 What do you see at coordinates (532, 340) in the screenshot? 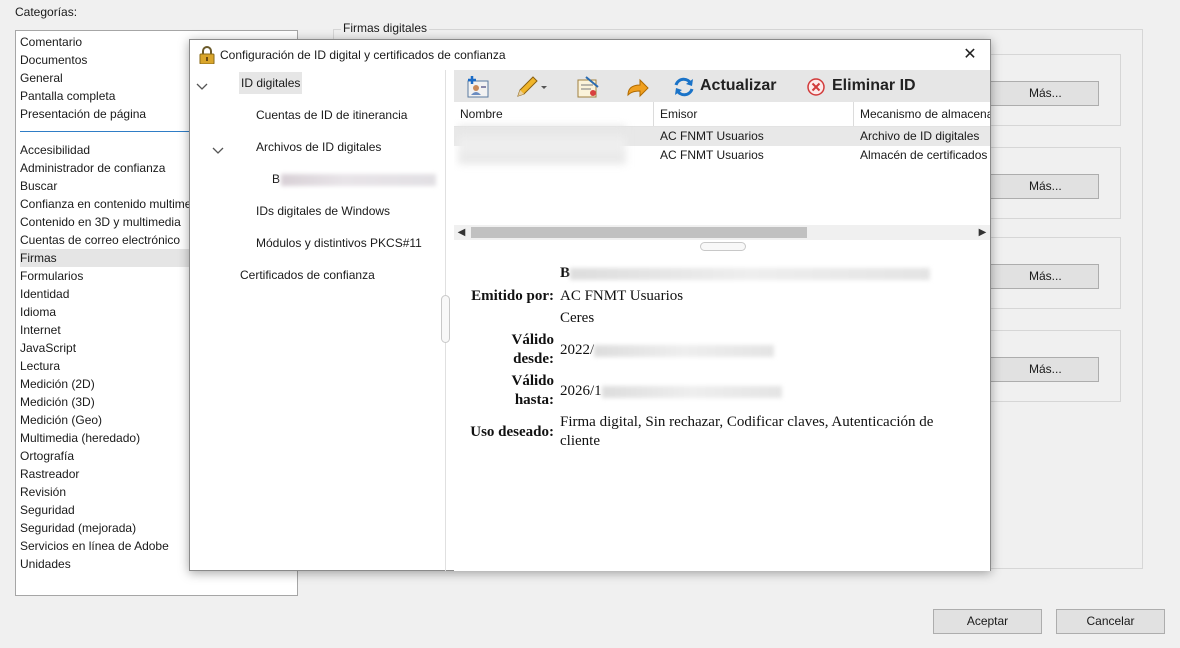
I see `valid-from-label-line1: Válido` at bounding box center [532, 340].